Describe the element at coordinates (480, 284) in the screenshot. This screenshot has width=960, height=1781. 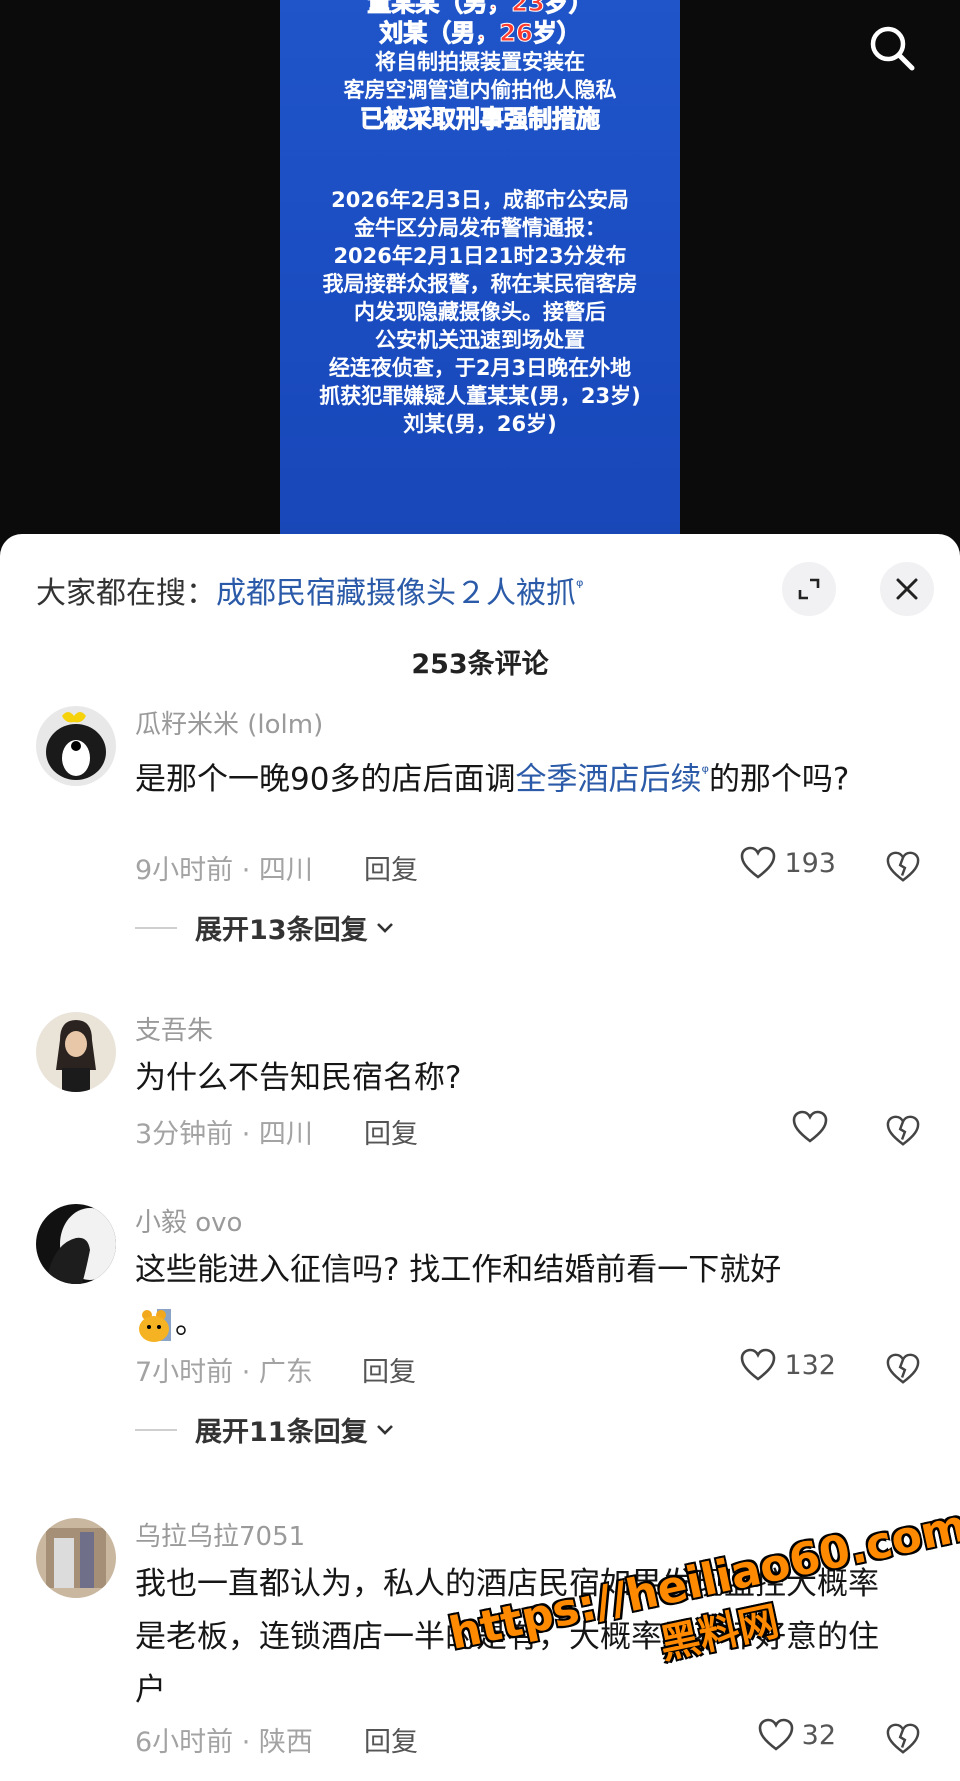
I see `poster-line: 我局接群众报警，称在某民宿客房` at that location.